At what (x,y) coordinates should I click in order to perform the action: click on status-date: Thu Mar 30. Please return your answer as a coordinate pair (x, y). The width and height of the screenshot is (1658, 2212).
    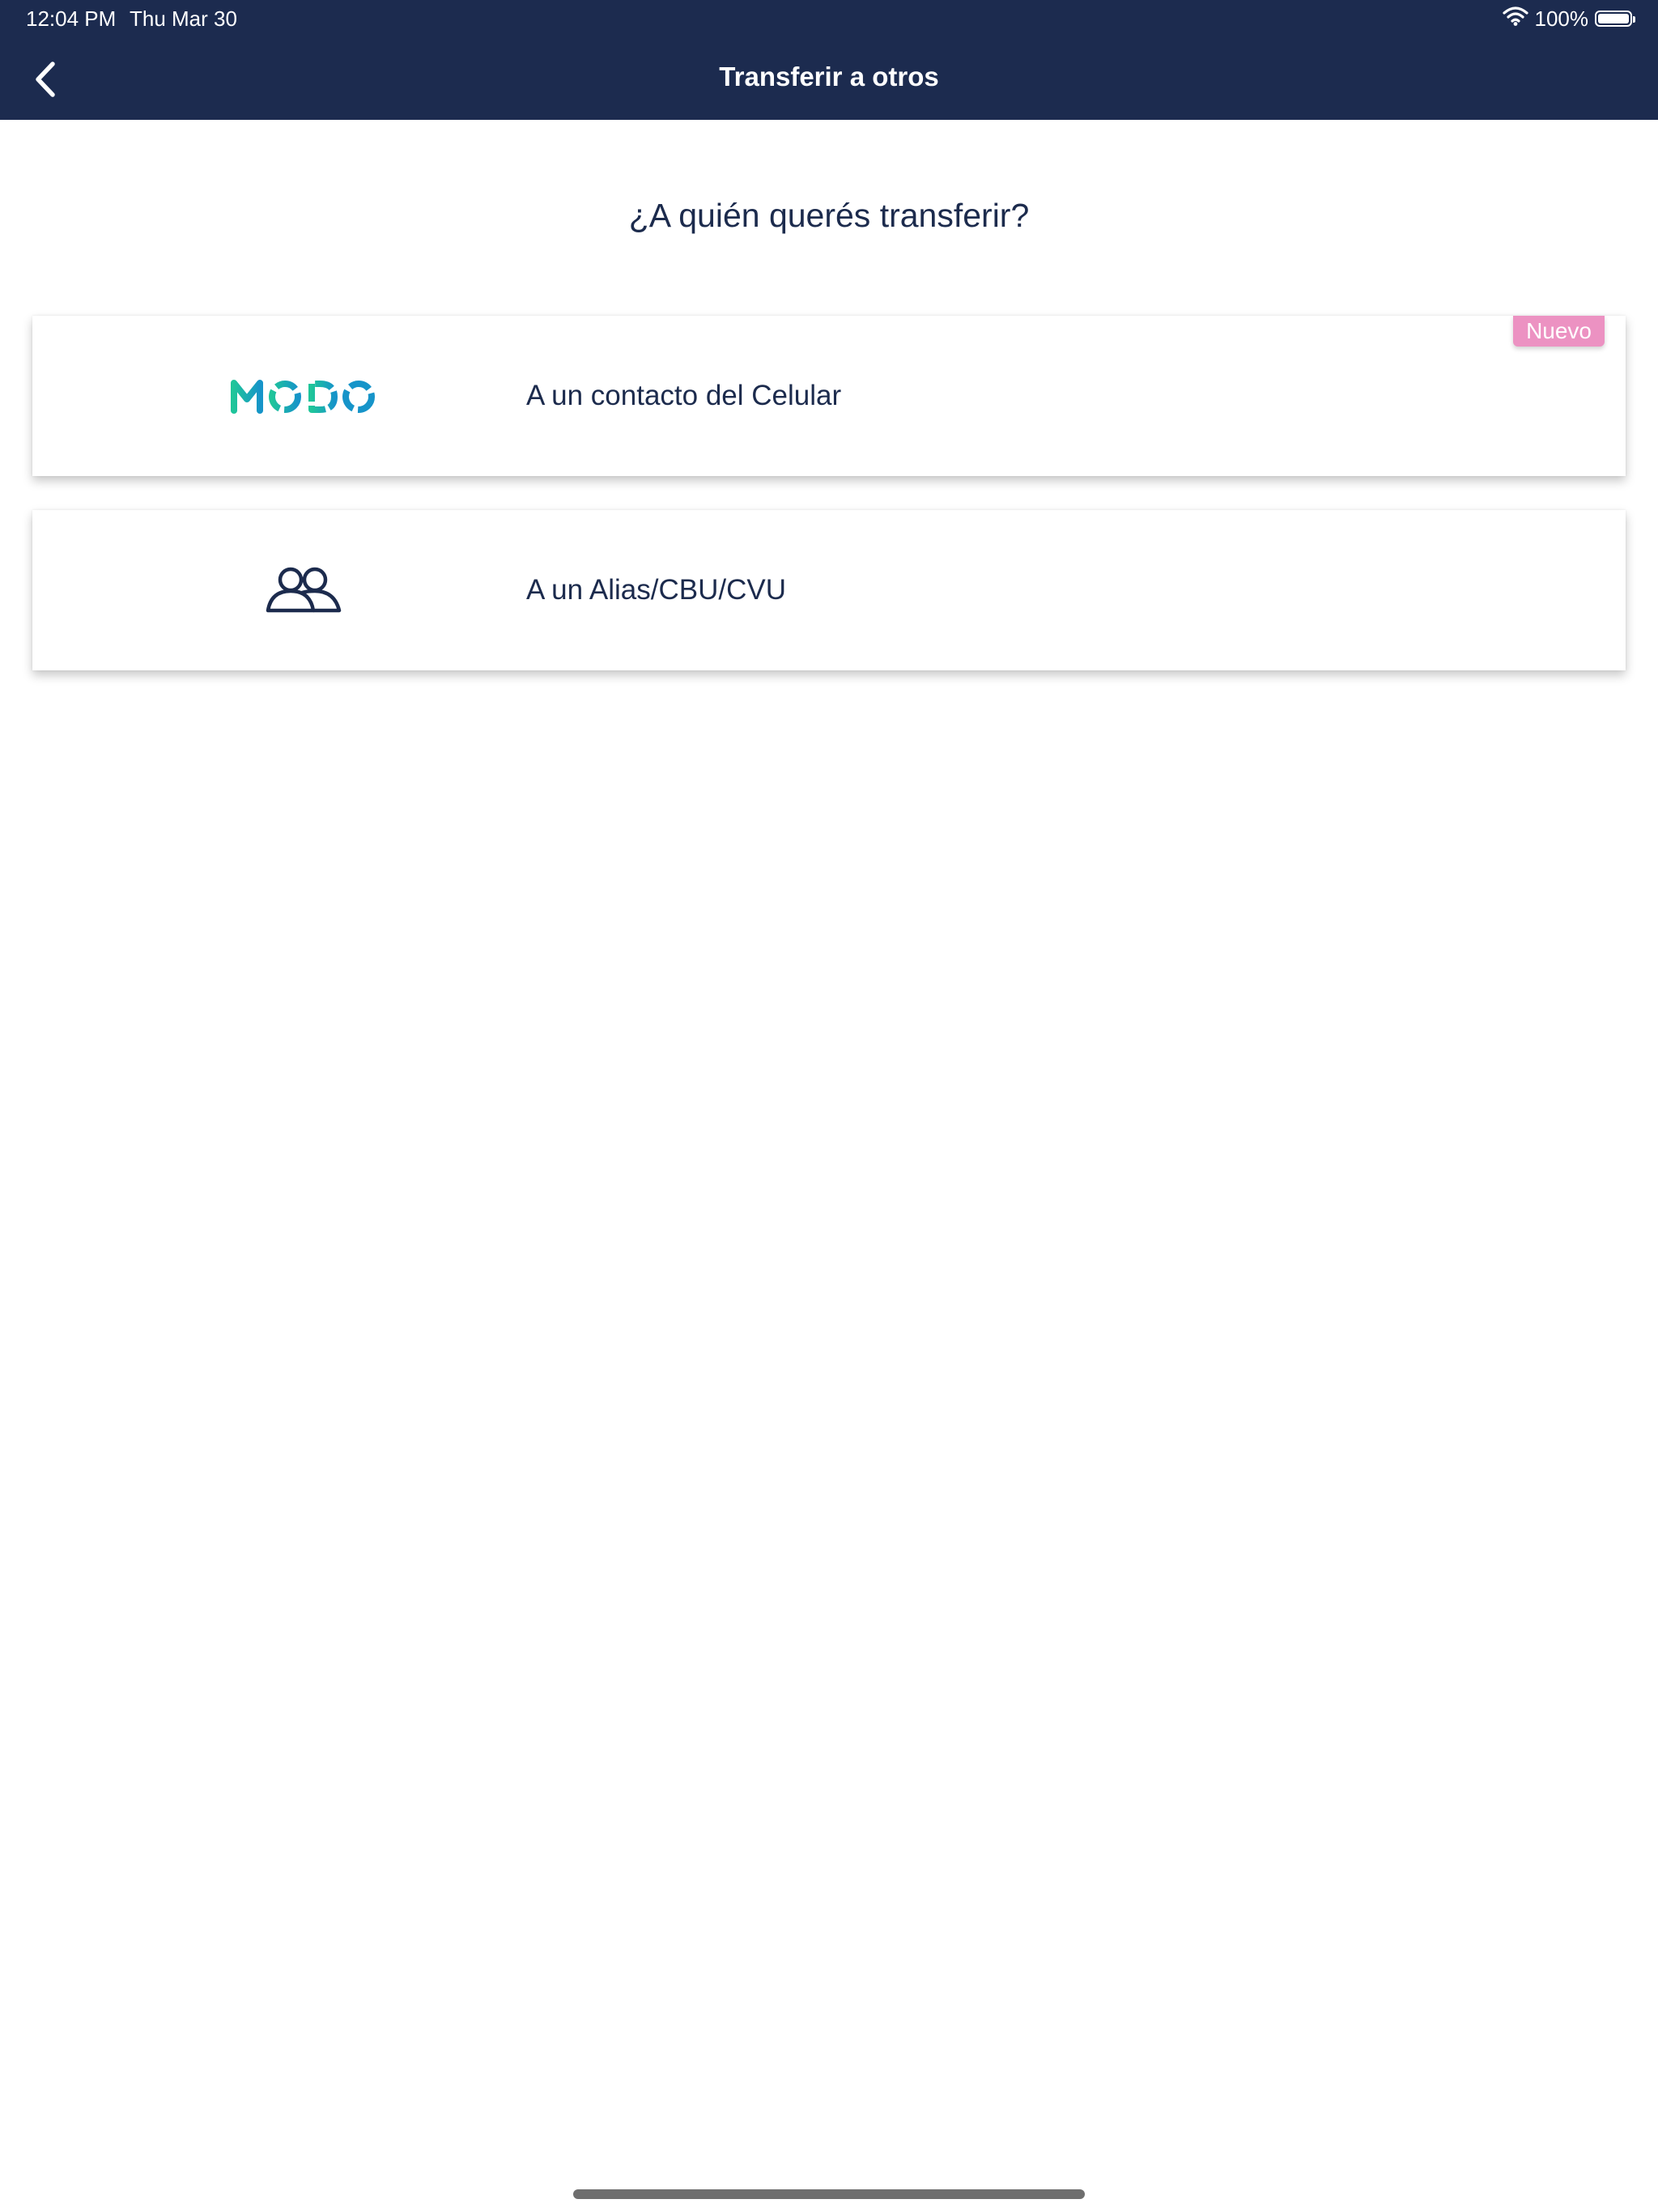
    Looking at the image, I should click on (183, 19).